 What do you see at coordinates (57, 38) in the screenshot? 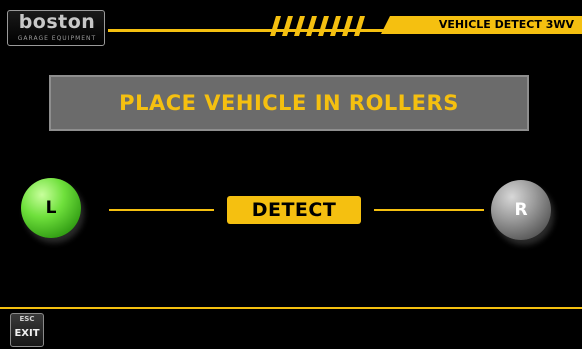
I see `logo-subtext: GARAGE EQUIPMENT` at bounding box center [57, 38].